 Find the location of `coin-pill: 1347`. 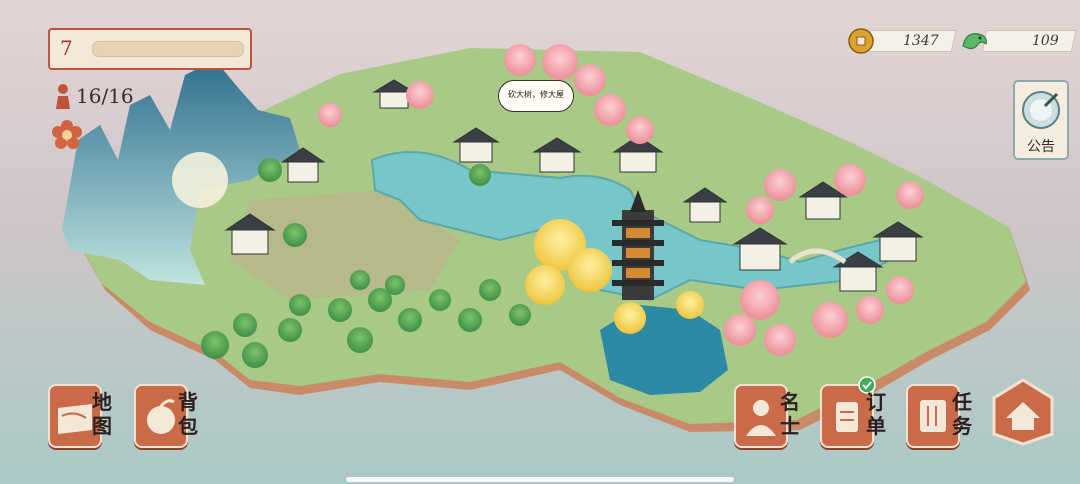

coin-pill: 1347 is located at coordinates (911, 41).